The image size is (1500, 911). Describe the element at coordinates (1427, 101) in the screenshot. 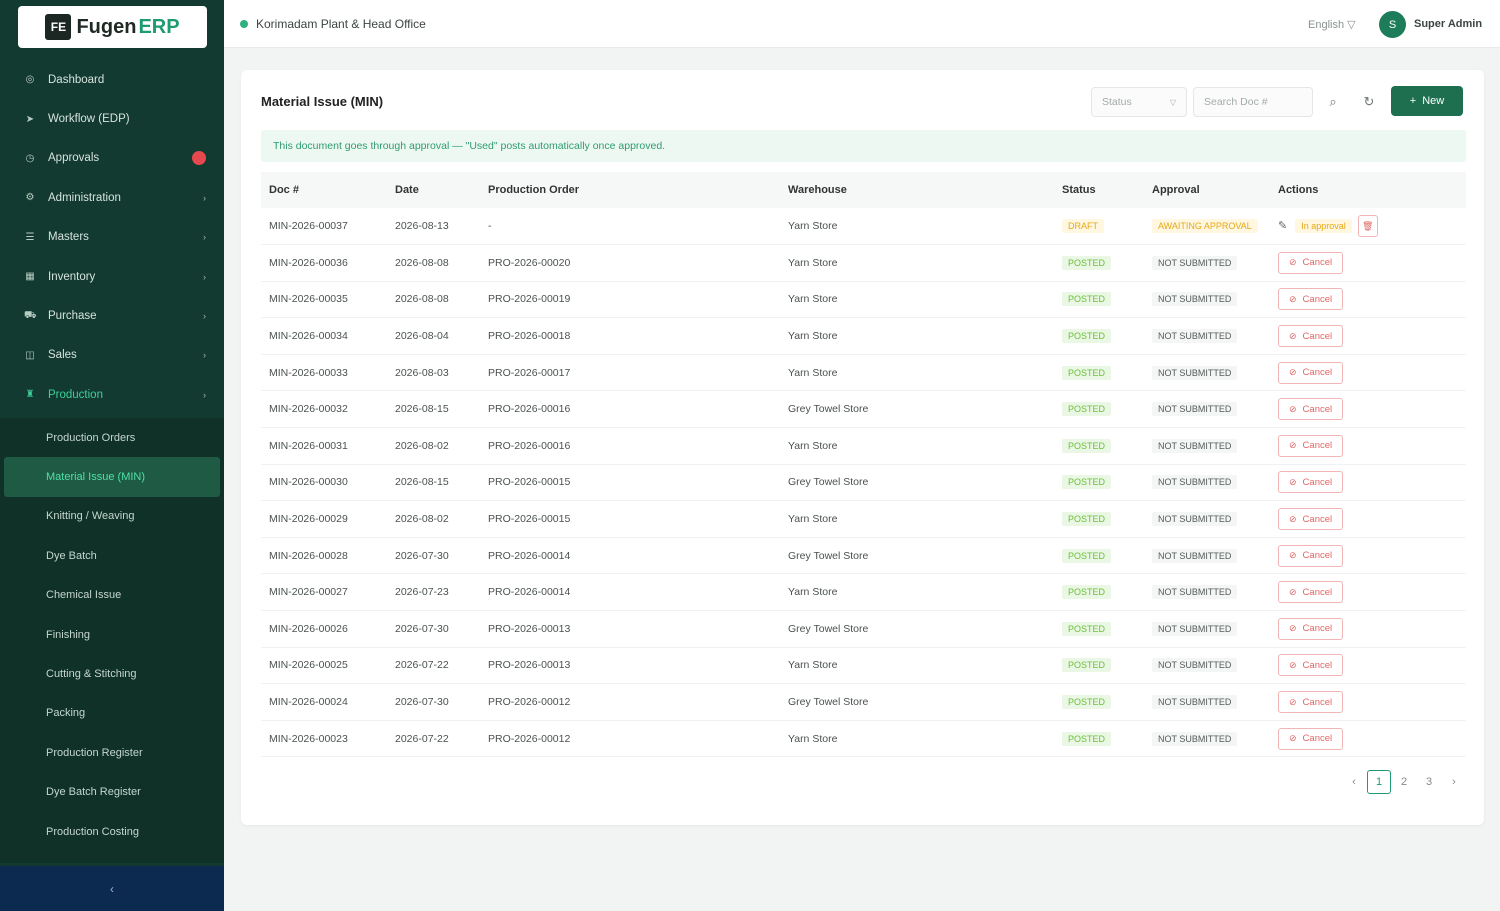

I see `new-button: + New` at that location.